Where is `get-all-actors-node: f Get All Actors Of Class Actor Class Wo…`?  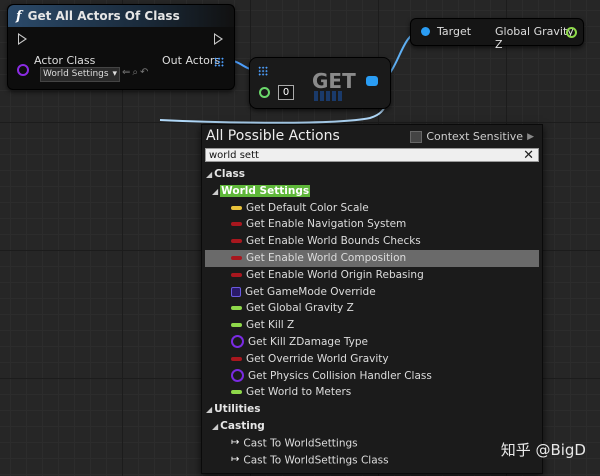
get-all-actors-node: f Get All Actors Of Class Actor Class Wo… is located at coordinates (121, 47).